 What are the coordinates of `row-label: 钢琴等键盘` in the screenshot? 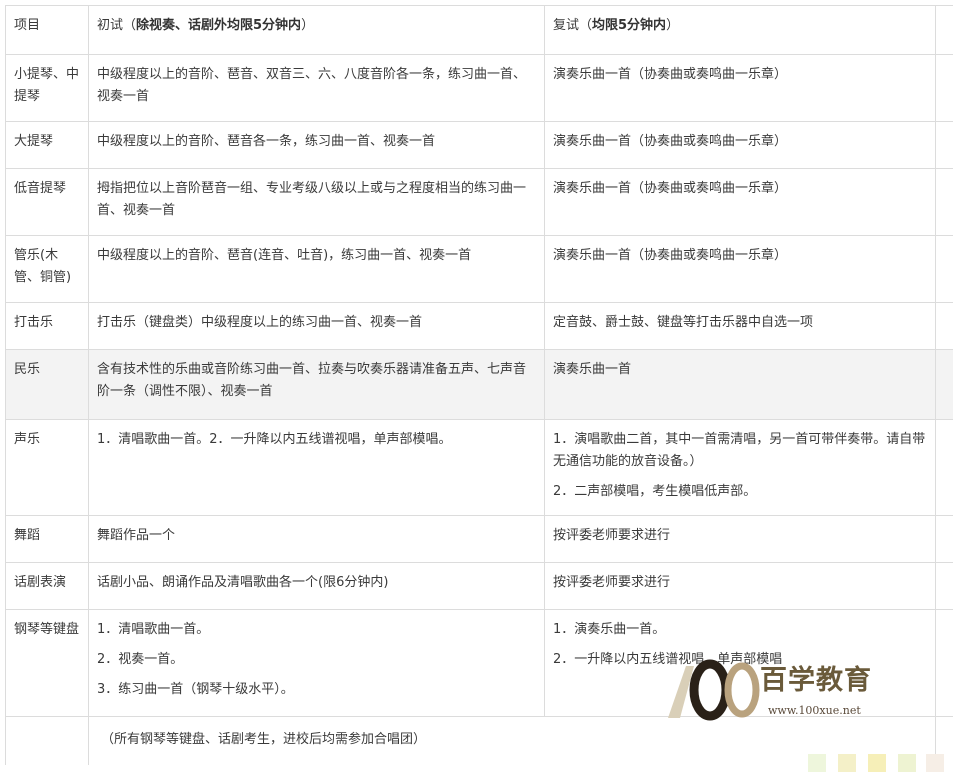 It's located at (47, 629).